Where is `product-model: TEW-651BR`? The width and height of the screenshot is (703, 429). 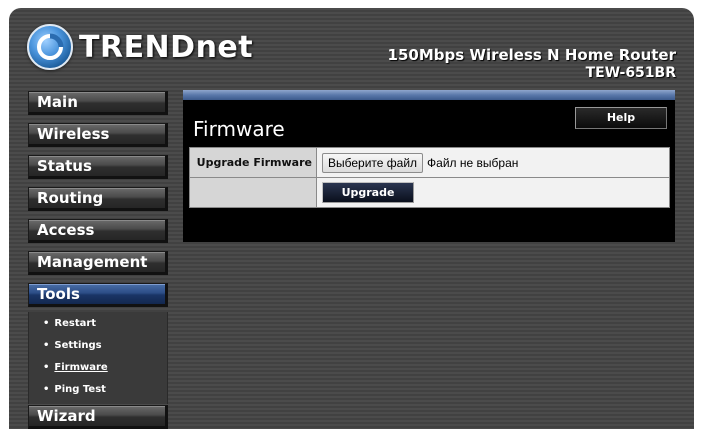
product-model: TEW-651BR is located at coordinates (630, 73).